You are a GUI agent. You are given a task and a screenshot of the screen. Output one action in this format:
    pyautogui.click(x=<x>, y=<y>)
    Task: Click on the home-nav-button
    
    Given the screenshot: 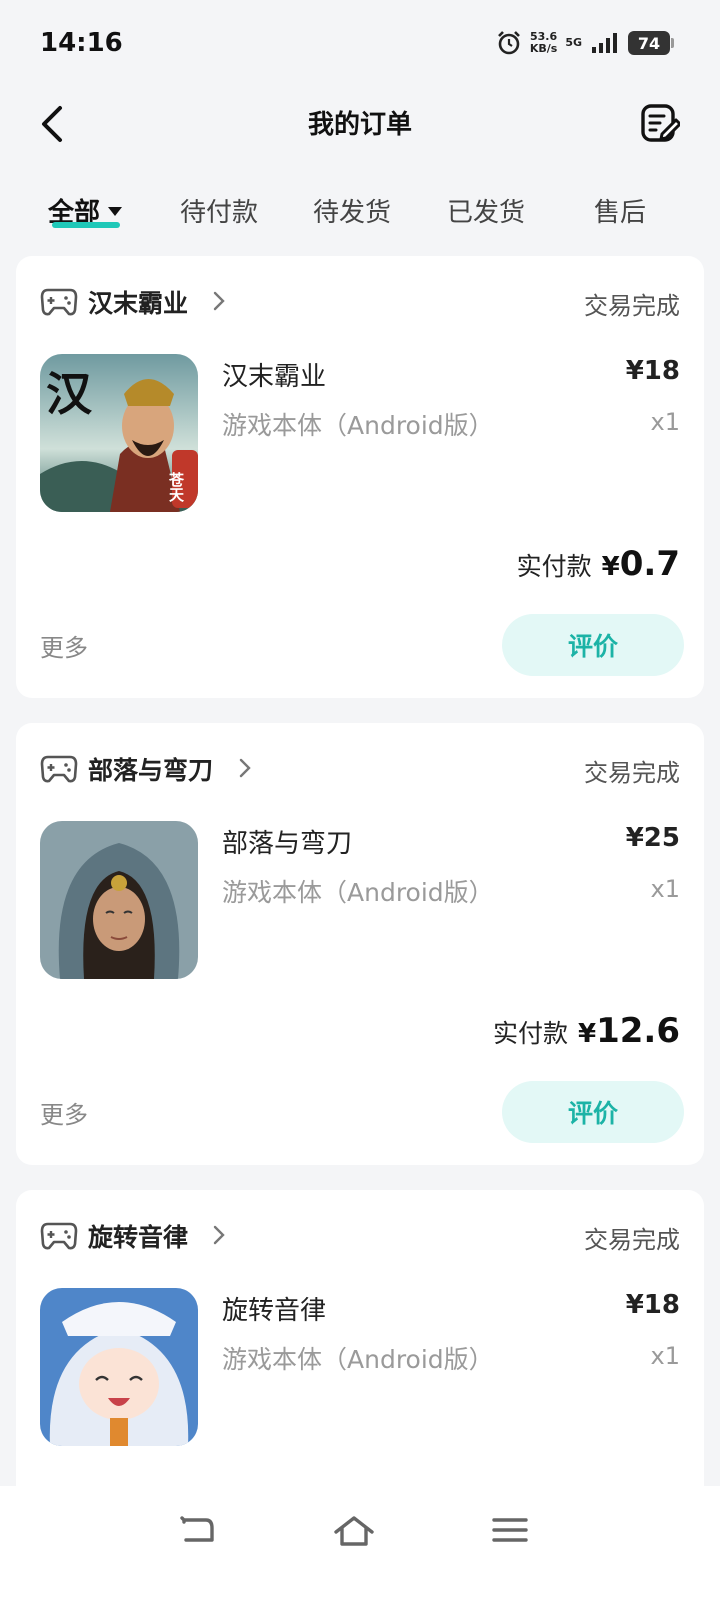 What is the action you would take?
    pyautogui.click(x=354, y=1530)
    